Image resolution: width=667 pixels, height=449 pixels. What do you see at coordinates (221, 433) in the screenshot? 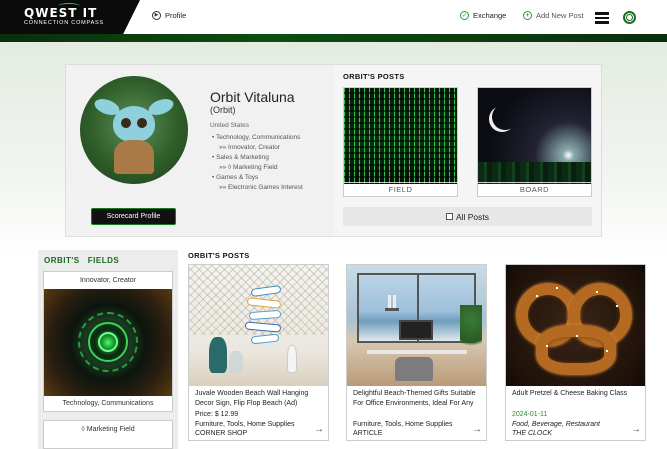
I see `post-type: CORNER SHOP` at bounding box center [221, 433].